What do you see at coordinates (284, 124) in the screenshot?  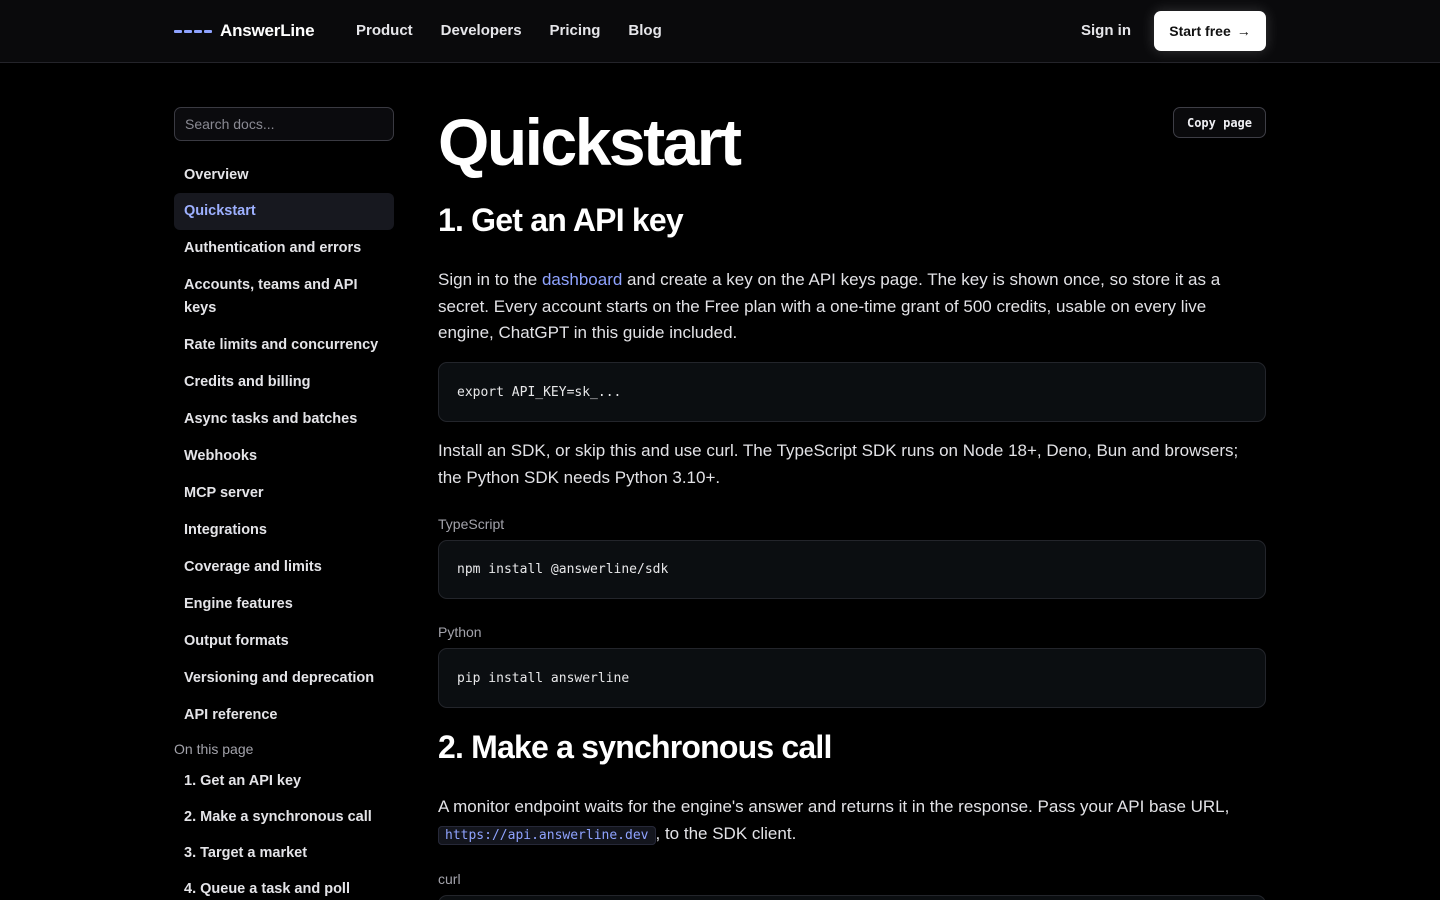 I see `search-docs-input` at bounding box center [284, 124].